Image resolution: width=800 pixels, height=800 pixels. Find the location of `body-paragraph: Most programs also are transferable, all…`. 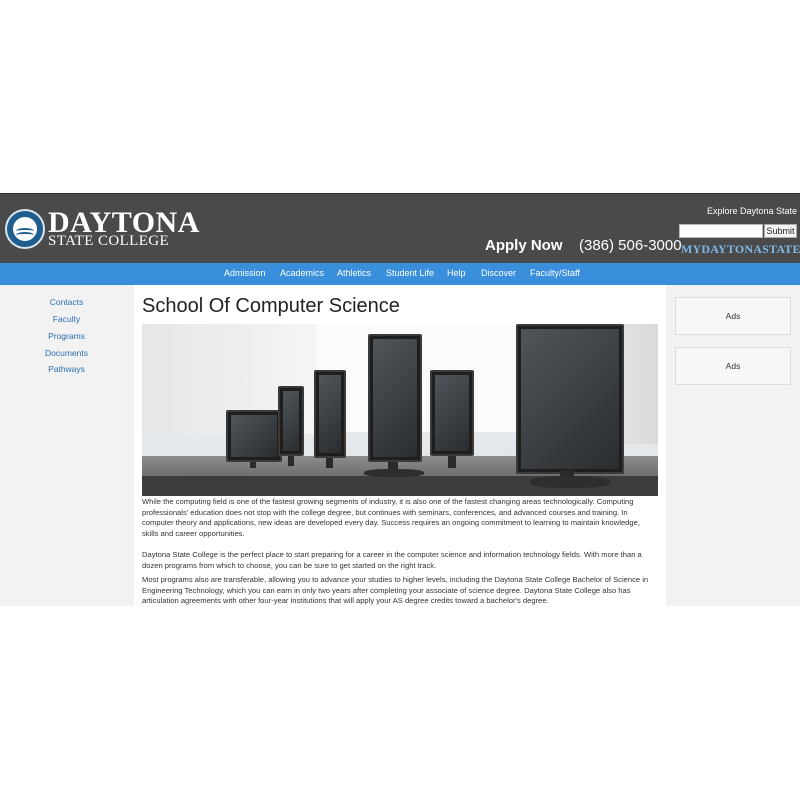

body-paragraph: Most programs also are transferable, all… is located at coordinates (395, 590).